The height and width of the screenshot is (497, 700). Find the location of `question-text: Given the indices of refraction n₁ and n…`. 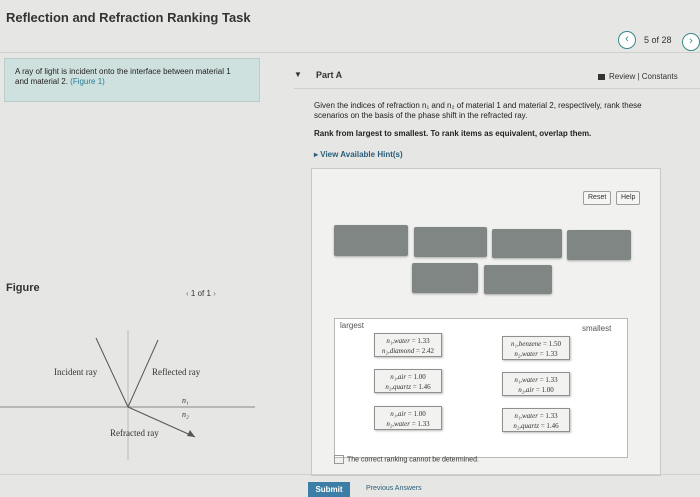

question-text: Given the indices of refraction n₁ and n… is located at coordinates (499, 111).